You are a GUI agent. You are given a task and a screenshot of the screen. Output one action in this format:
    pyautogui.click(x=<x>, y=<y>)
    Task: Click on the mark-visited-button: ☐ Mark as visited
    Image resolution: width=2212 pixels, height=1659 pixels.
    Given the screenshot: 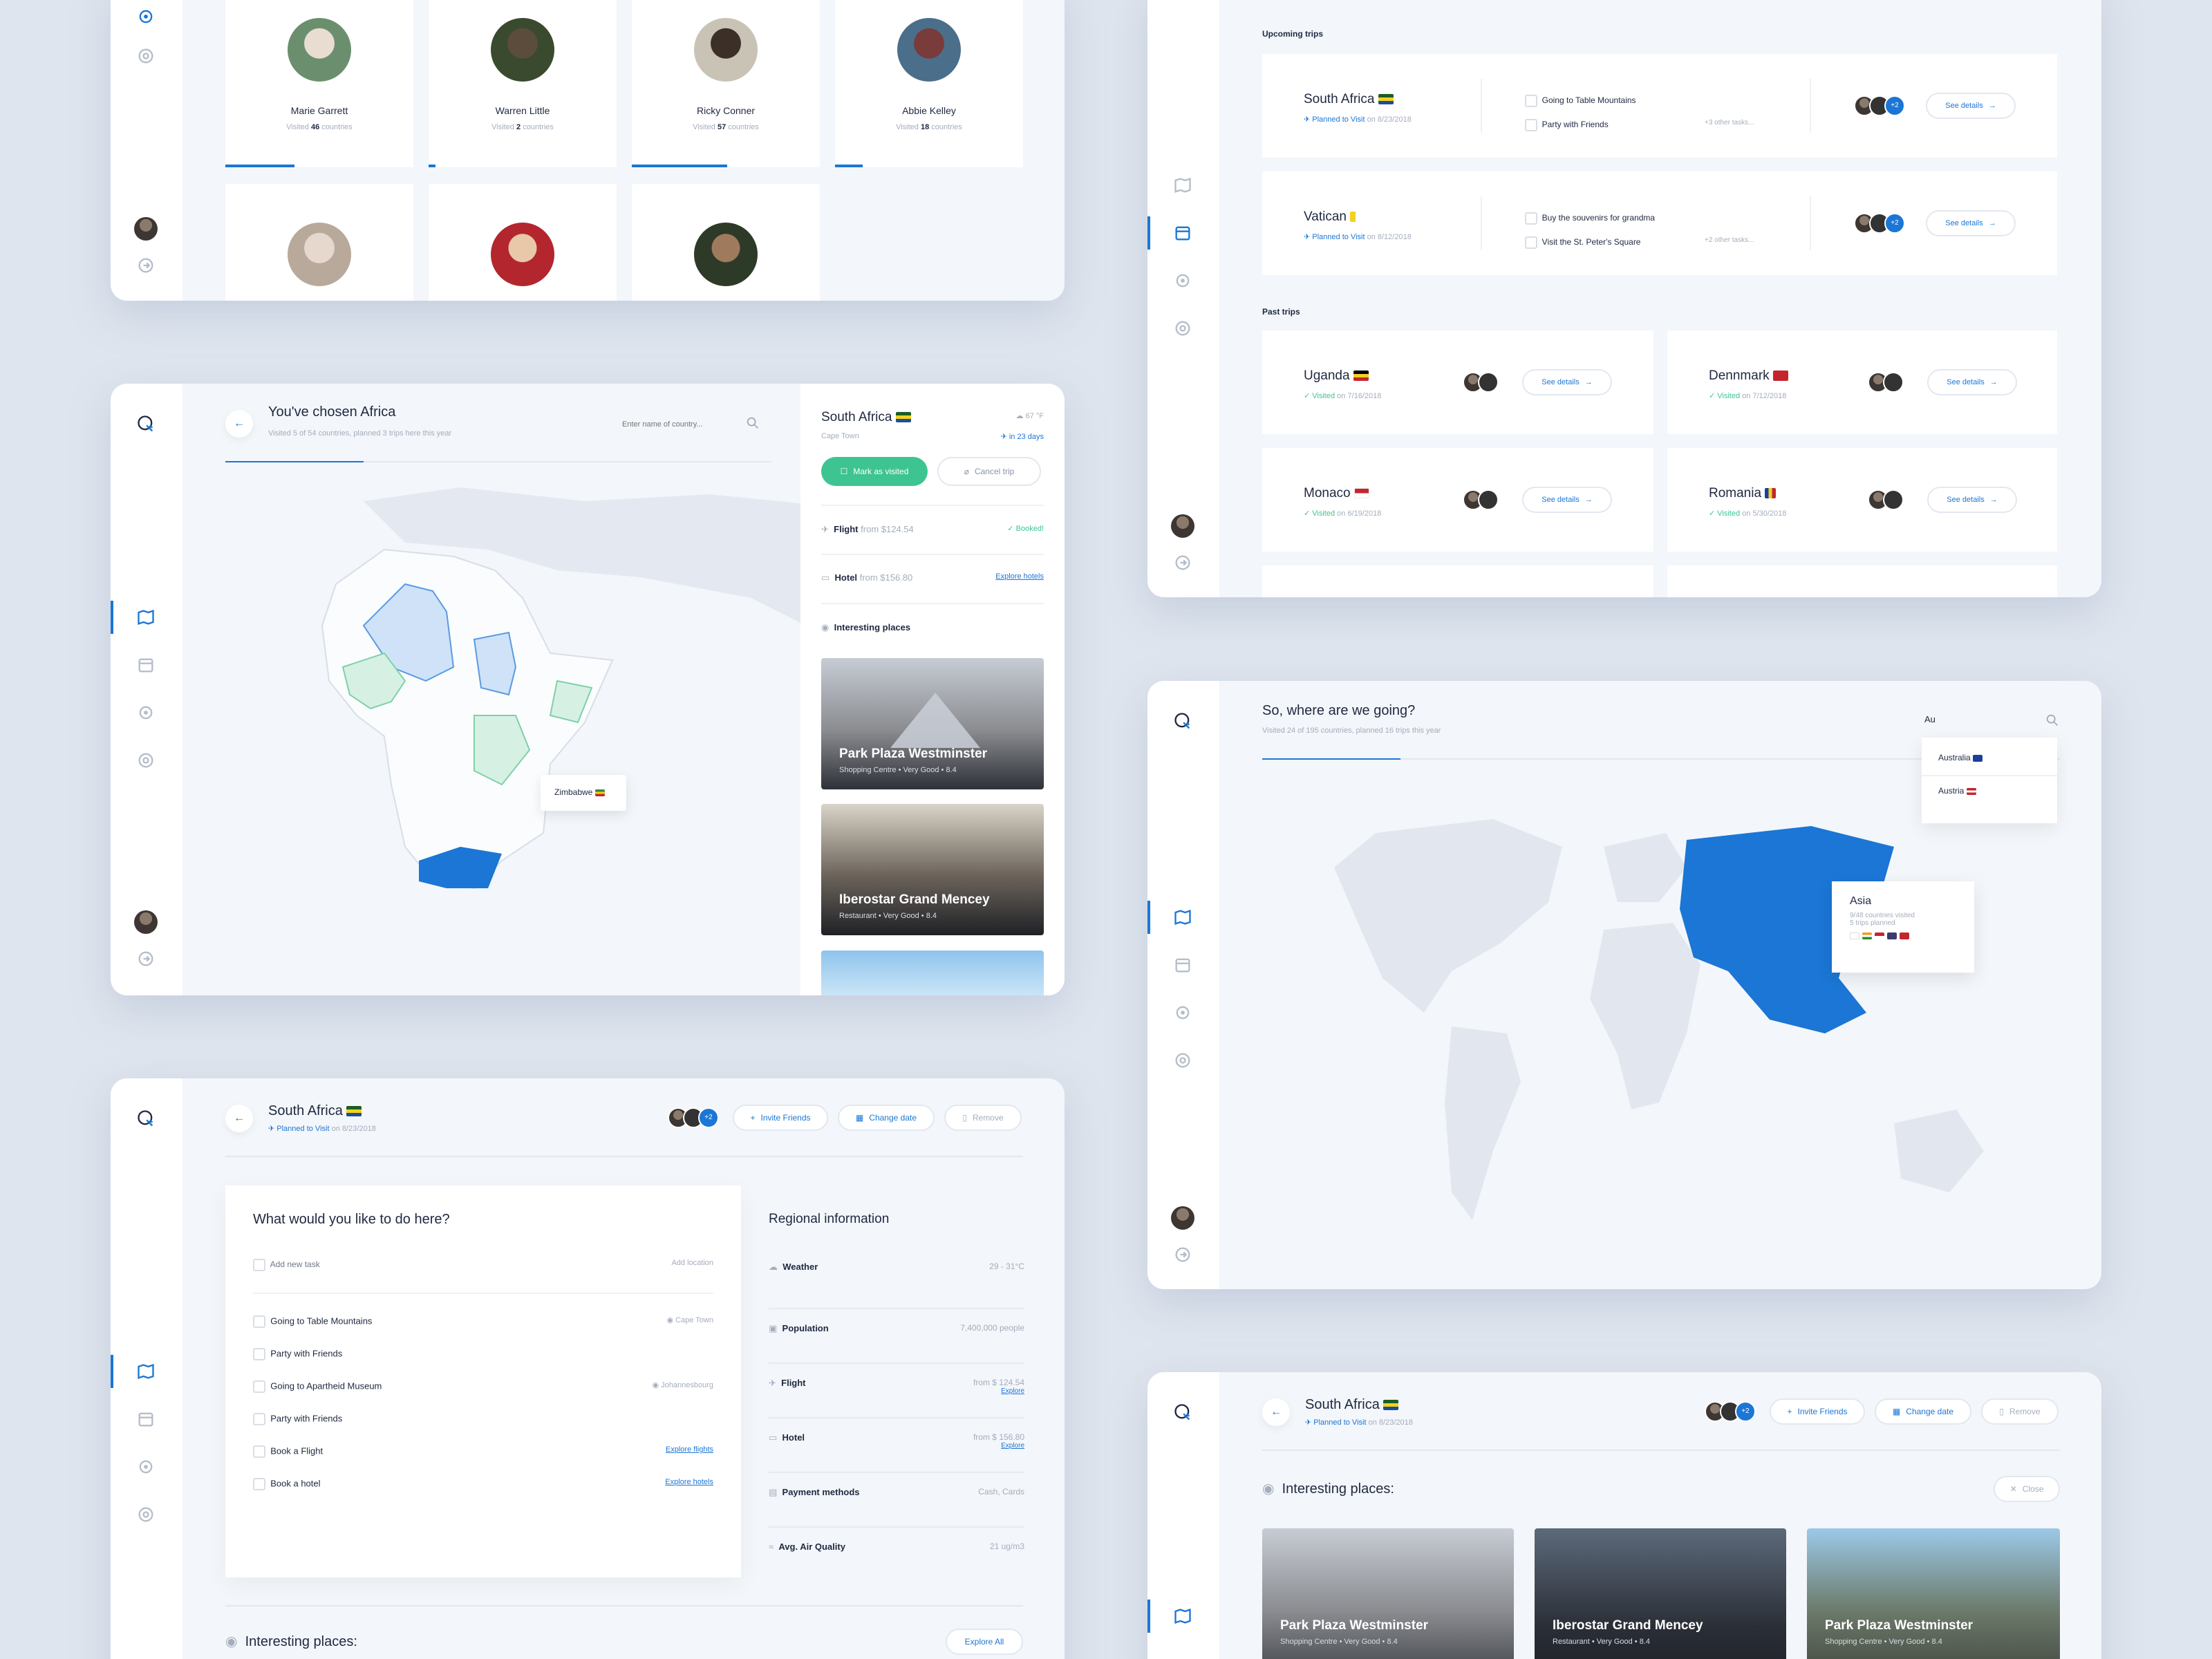 What is the action you would take?
    pyautogui.click(x=875, y=472)
    